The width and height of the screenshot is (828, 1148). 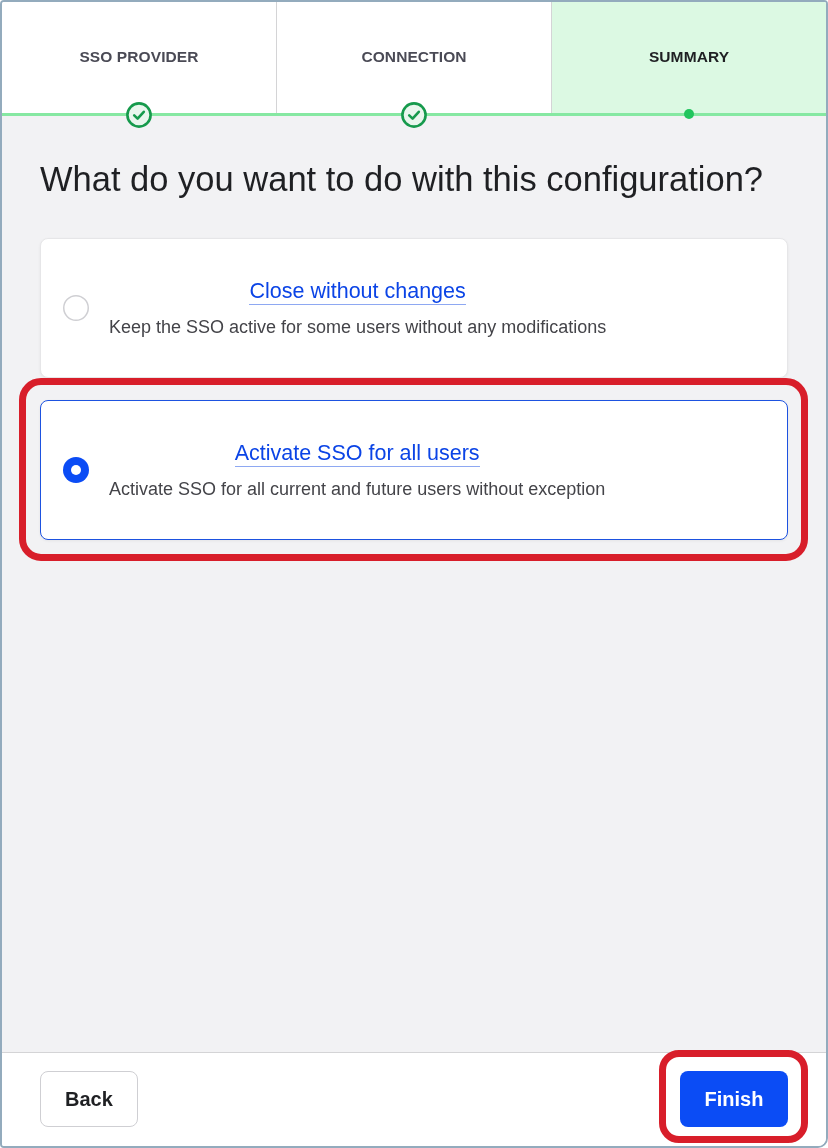 I want to click on option-title-link: Close without changes, so click(x=357, y=291).